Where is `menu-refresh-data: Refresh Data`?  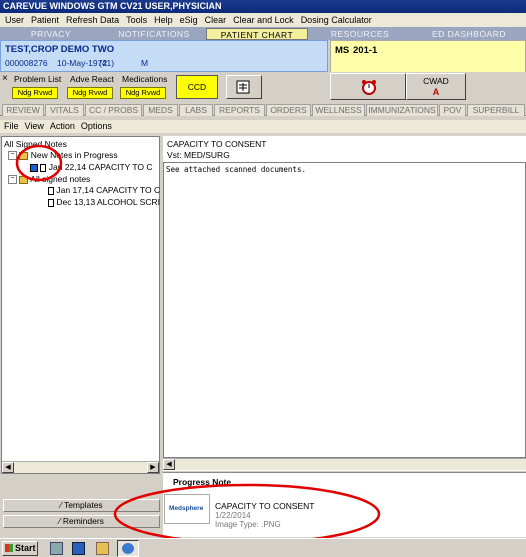 menu-refresh-data: Refresh Data is located at coordinates (92, 20).